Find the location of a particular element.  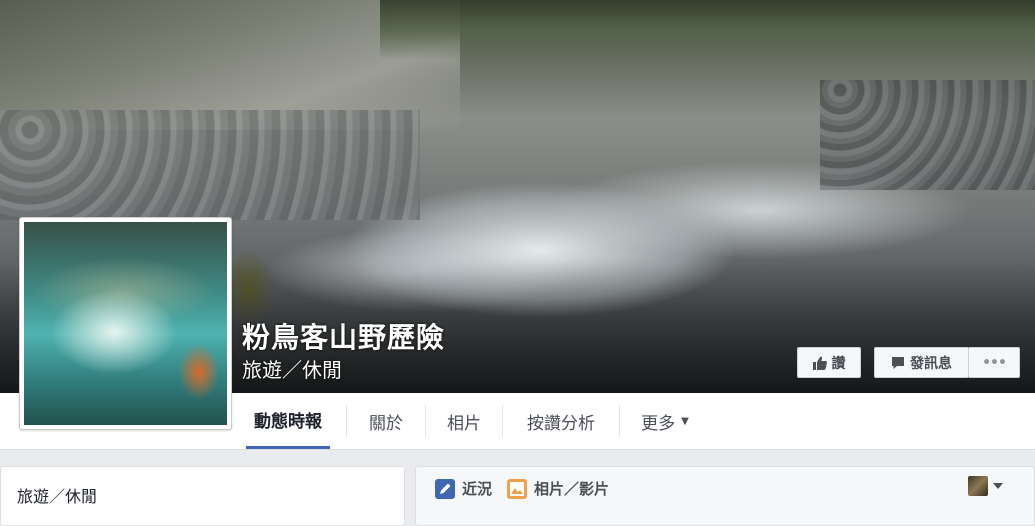

avatar is located at coordinates (978, 486).